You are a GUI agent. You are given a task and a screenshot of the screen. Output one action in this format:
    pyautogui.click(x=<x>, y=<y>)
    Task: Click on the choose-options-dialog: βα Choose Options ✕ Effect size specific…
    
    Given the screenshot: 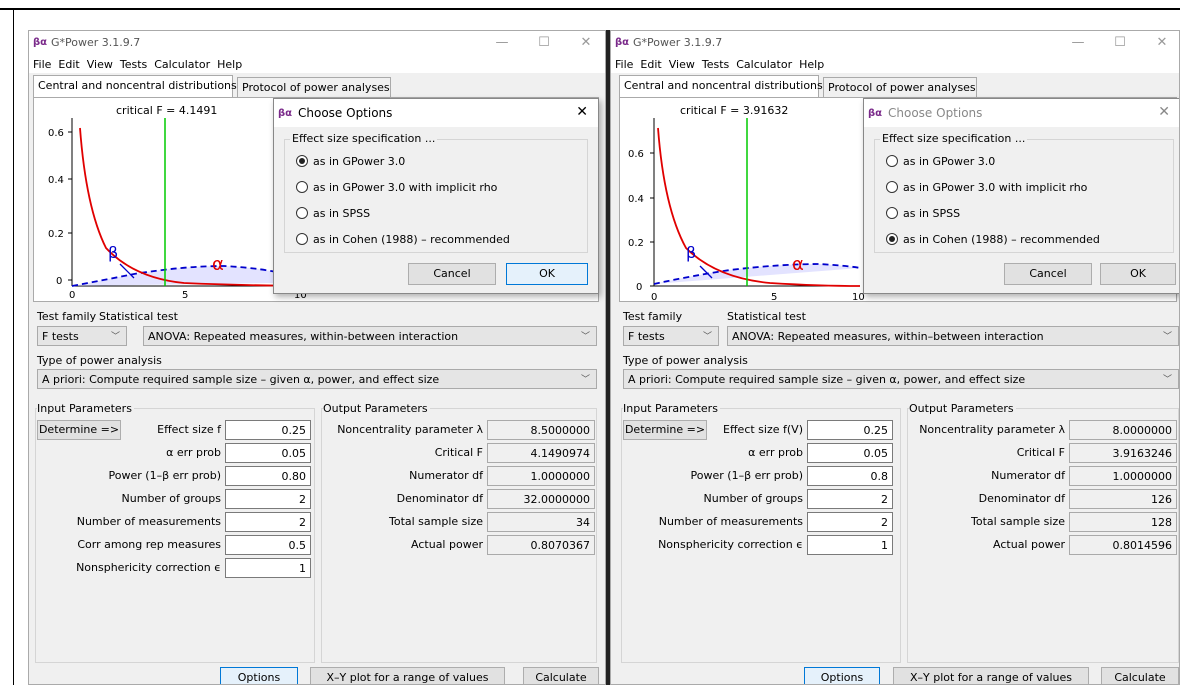 What is the action you would take?
    pyautogui.click(x=436, y=196)
    